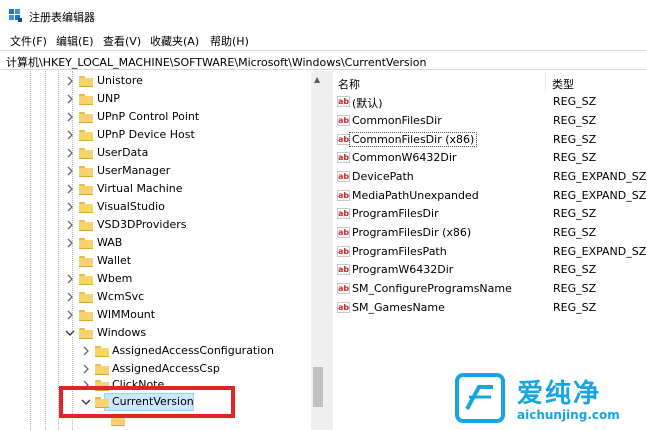  I want to click on tree-item-wbem: Wbem, so click(155, 279).